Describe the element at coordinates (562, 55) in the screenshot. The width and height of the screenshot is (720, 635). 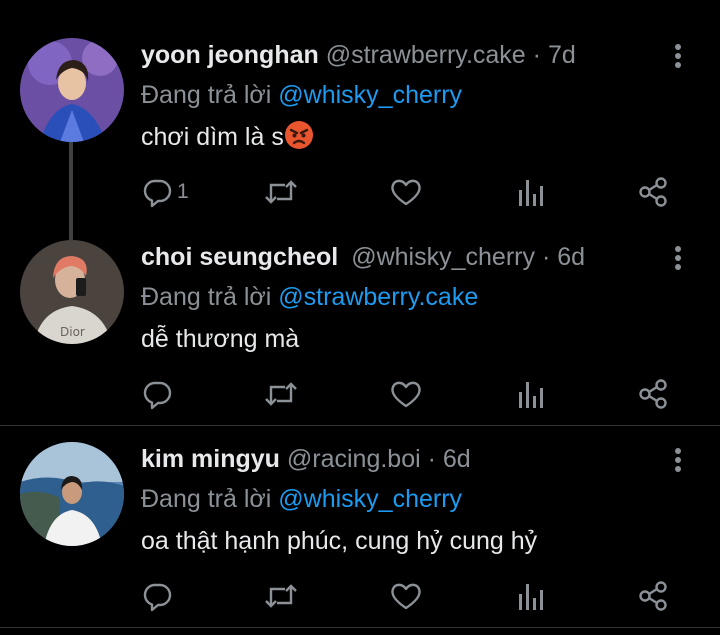
I see `timestamp: 7d` at that location.